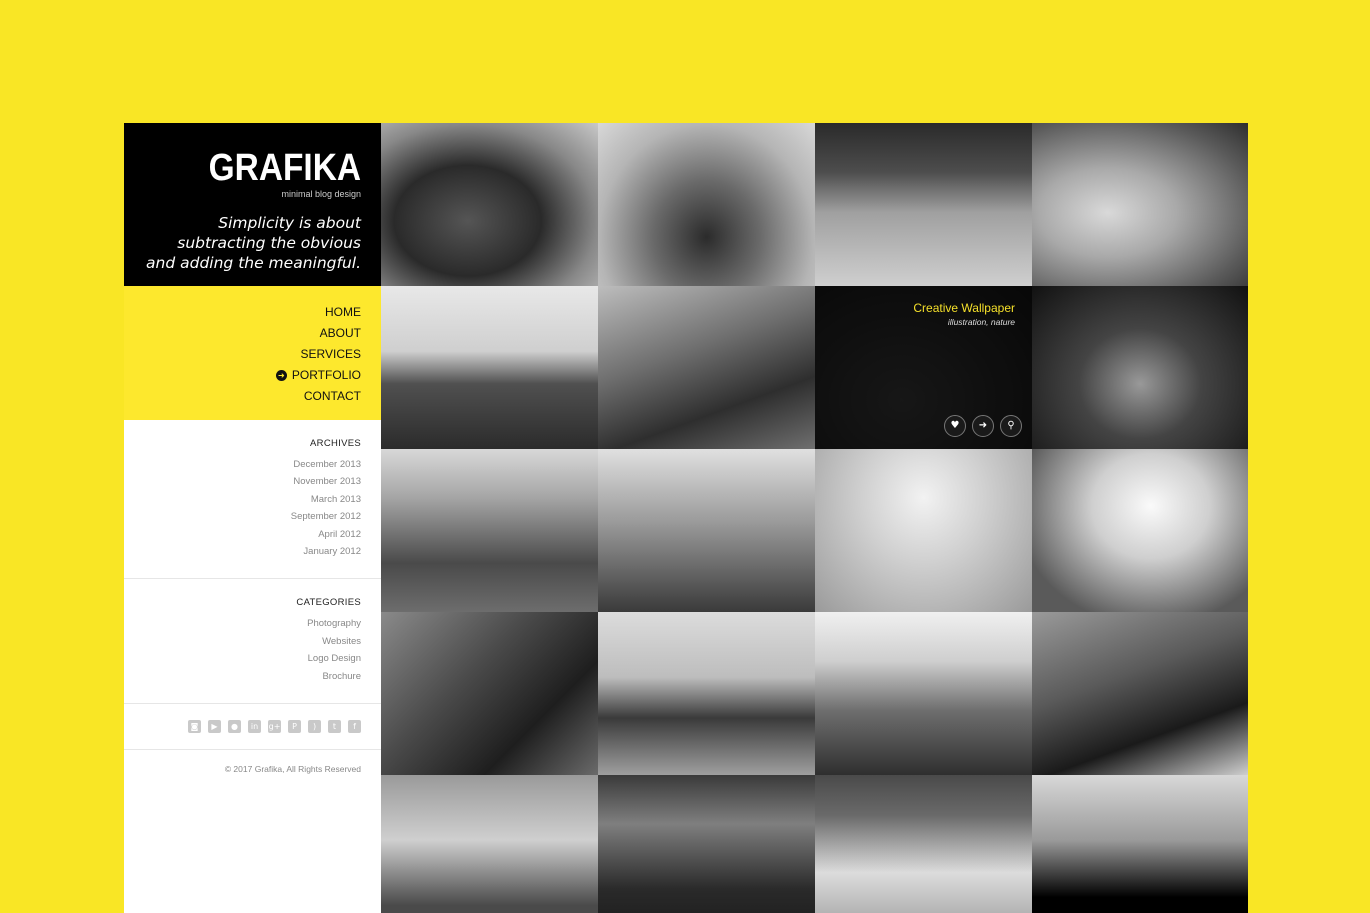 Image resolution: width=1370 pixels, height=913 pixels. I want to click on pinterest-icon: P, so click(294, 727).